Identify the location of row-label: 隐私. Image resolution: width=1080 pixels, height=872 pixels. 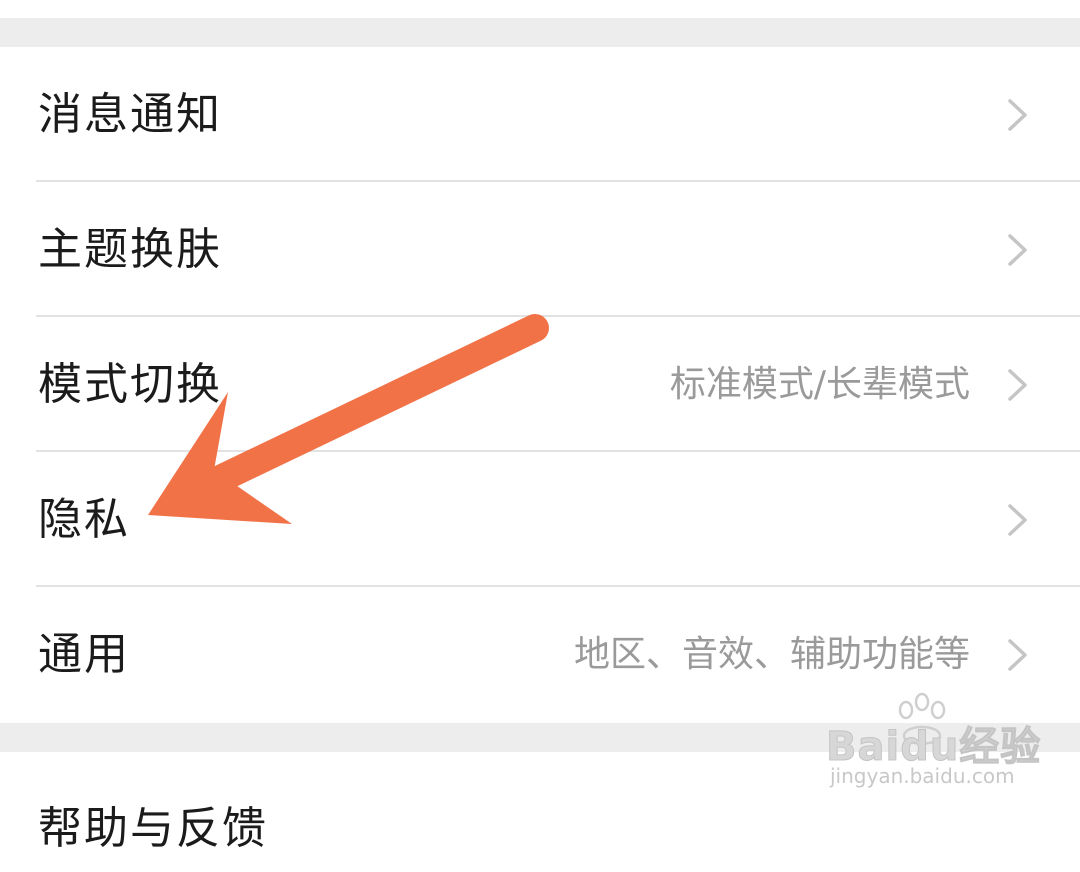
(84, 519).